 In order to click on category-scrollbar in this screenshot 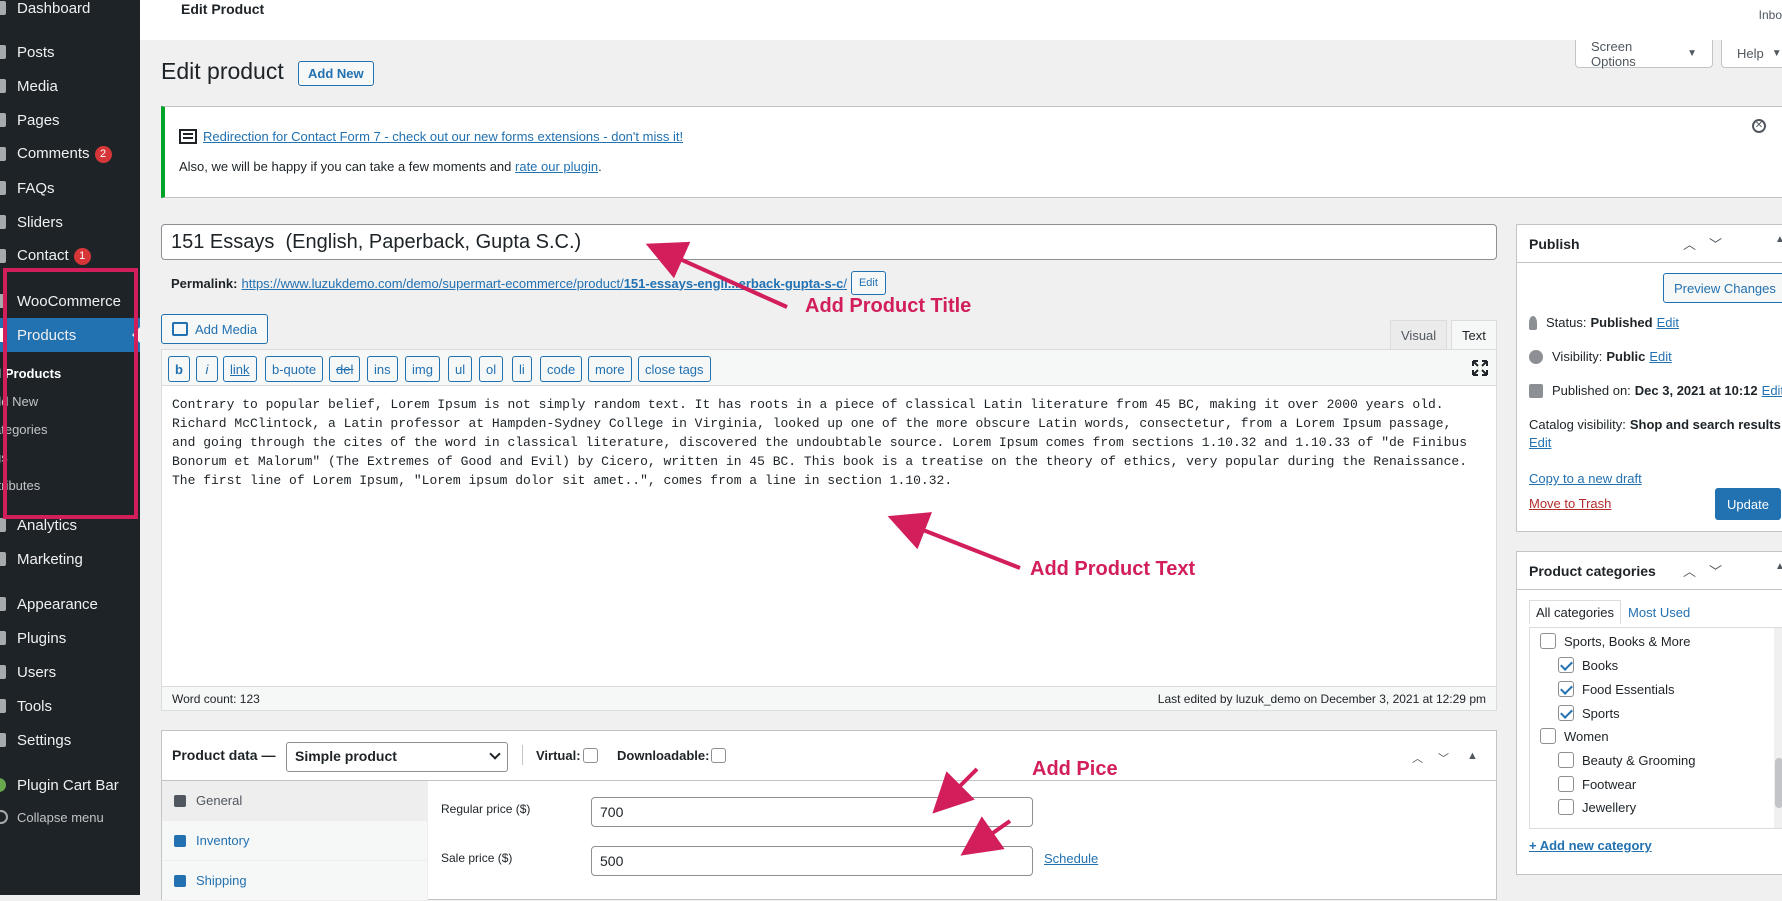, I will do `click(1778, 728)`.